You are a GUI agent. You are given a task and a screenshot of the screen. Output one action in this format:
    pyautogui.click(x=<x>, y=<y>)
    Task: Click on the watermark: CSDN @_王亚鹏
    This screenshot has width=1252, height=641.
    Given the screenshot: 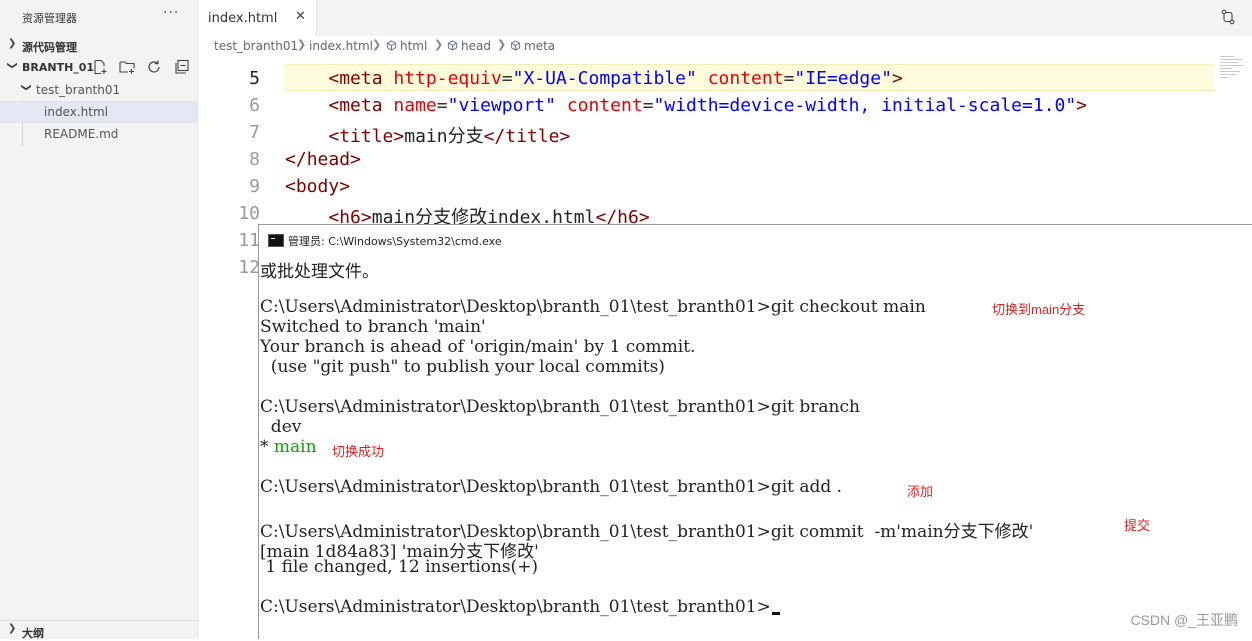 What is the action you would take?
    pyautogui.click(x=1184, y=620)
    